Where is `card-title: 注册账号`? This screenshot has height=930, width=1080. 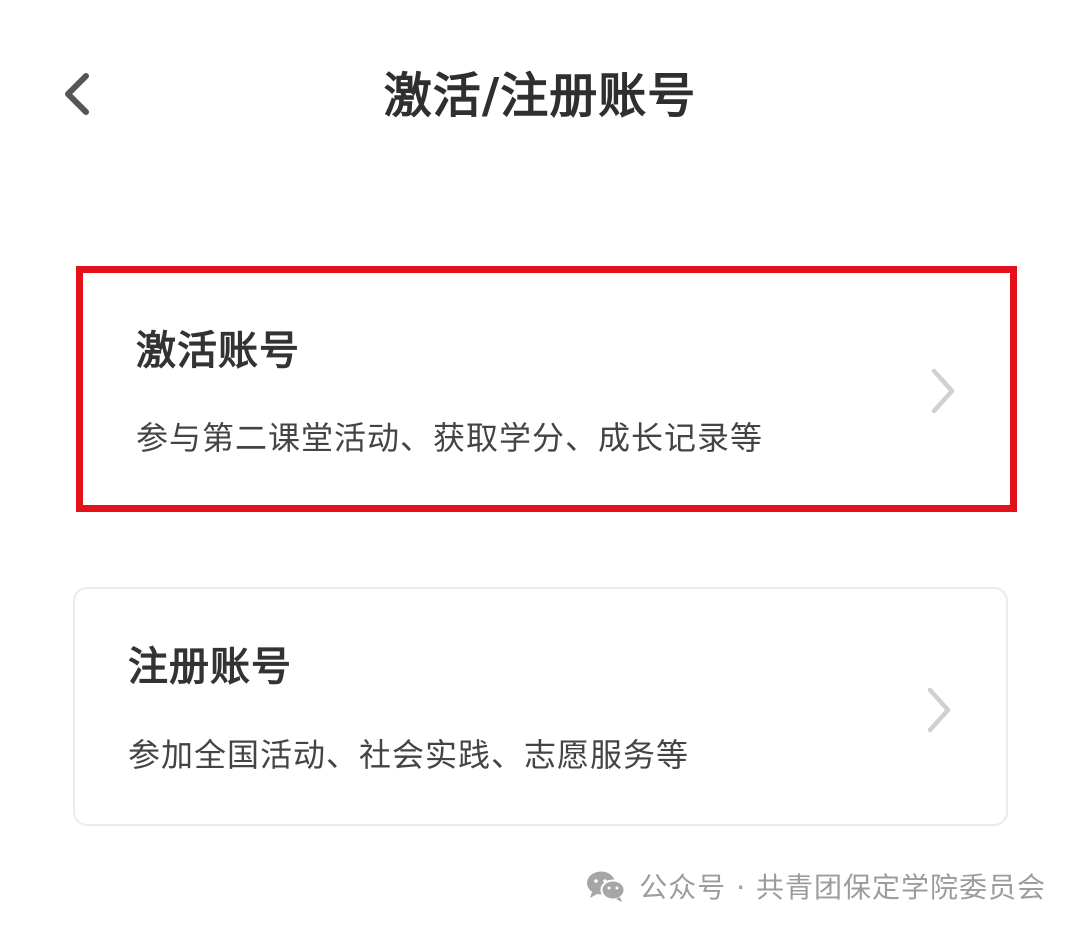 card-title: 注册账号 is located at coordinates (210, 667).